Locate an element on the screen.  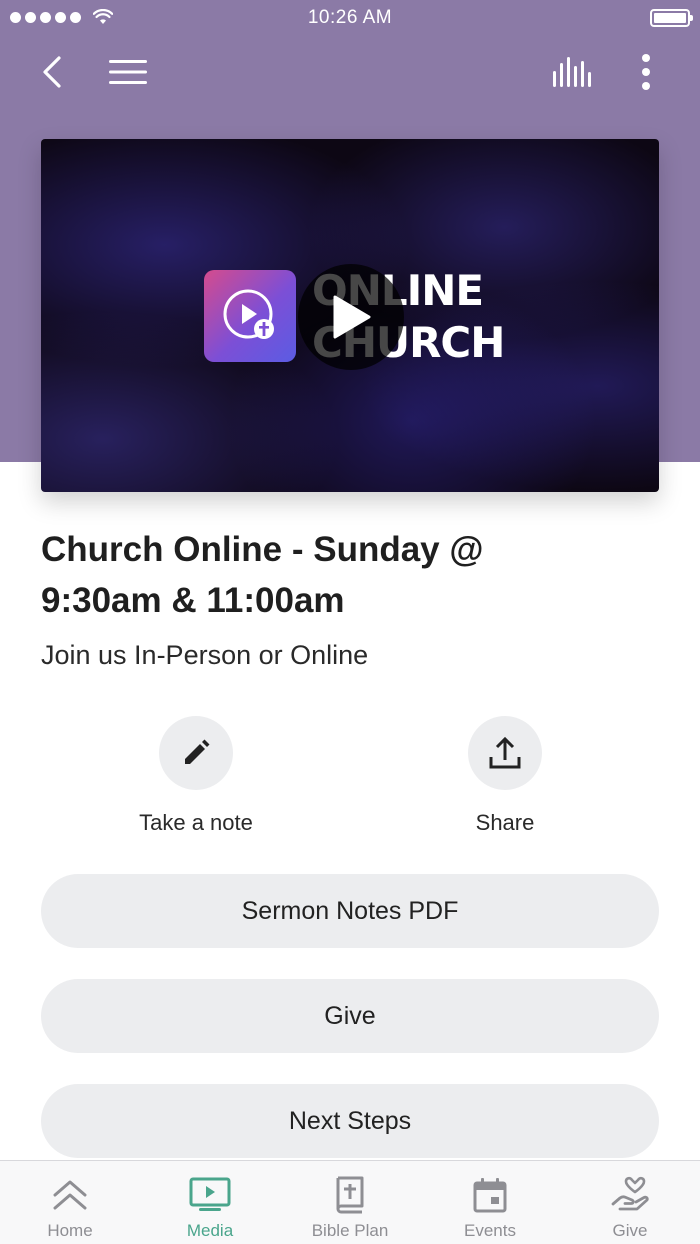
back-chevron-icon is located at coordinates (52, 72).